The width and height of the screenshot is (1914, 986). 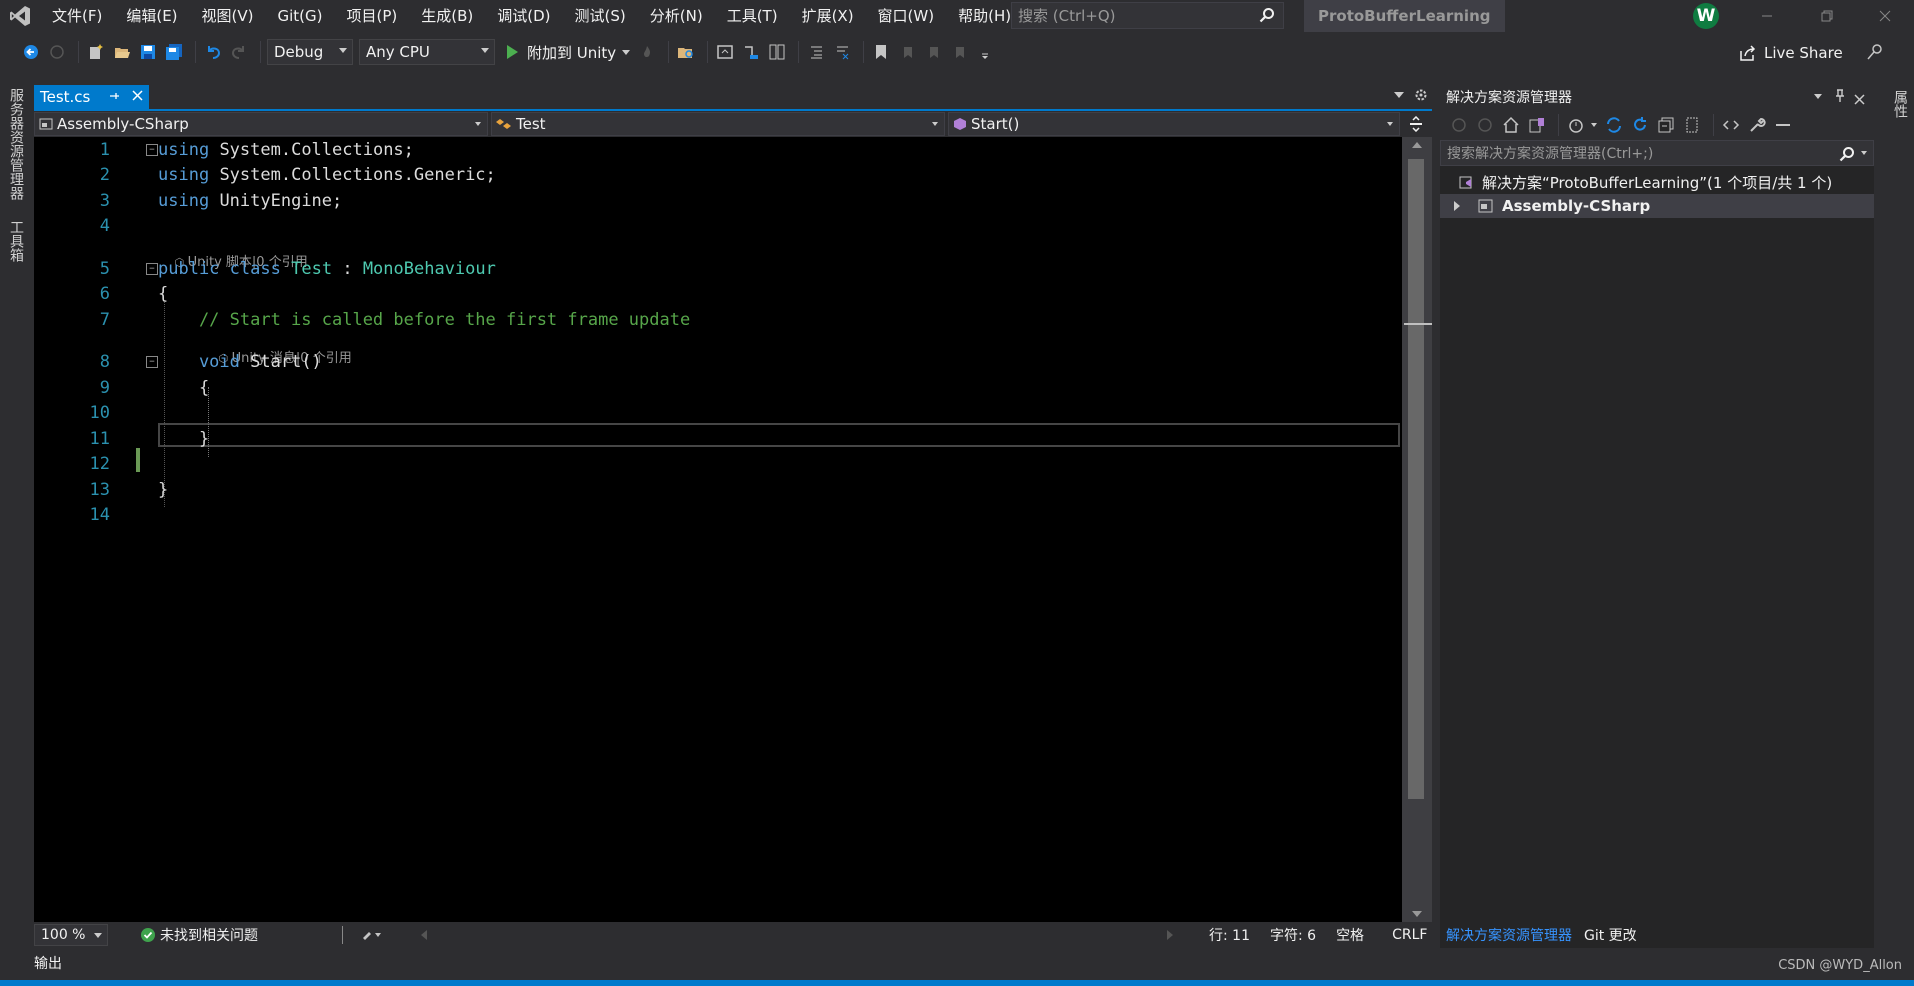 I want to click on menu-project: 项目(P), so click(x=372, y=16).